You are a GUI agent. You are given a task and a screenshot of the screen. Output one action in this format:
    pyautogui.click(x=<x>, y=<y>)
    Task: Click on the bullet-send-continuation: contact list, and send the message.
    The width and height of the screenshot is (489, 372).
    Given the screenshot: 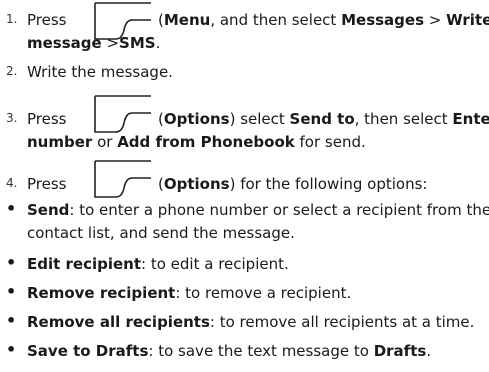 What is the action you would take?
    pyautogui.click(x=161, y=233)
    